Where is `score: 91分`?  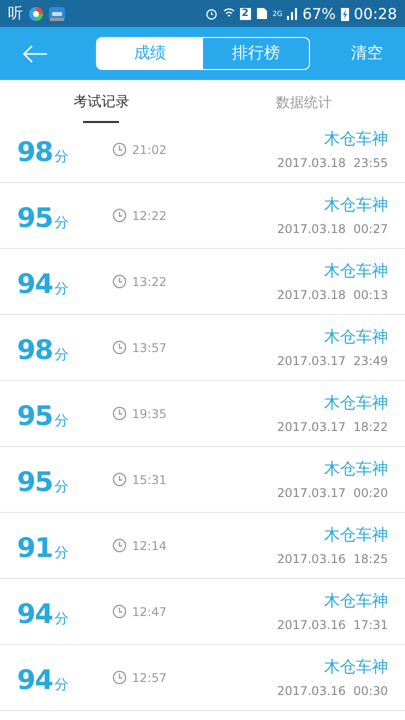
score: 91分 is located at coordinates (43, 548).